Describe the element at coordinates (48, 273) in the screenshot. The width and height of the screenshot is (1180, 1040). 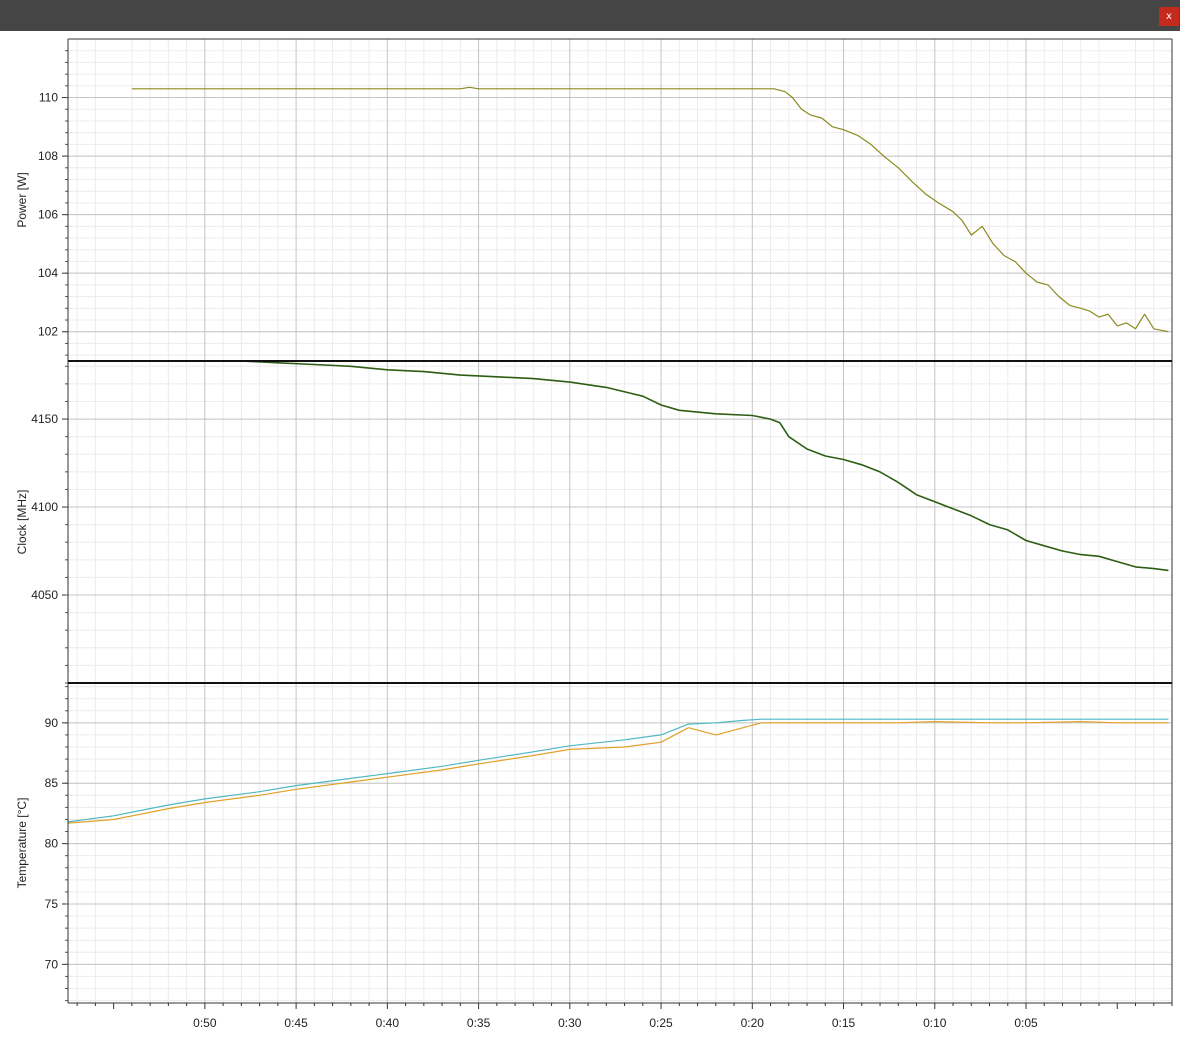
I see `y-tick-label: 104` at that location.